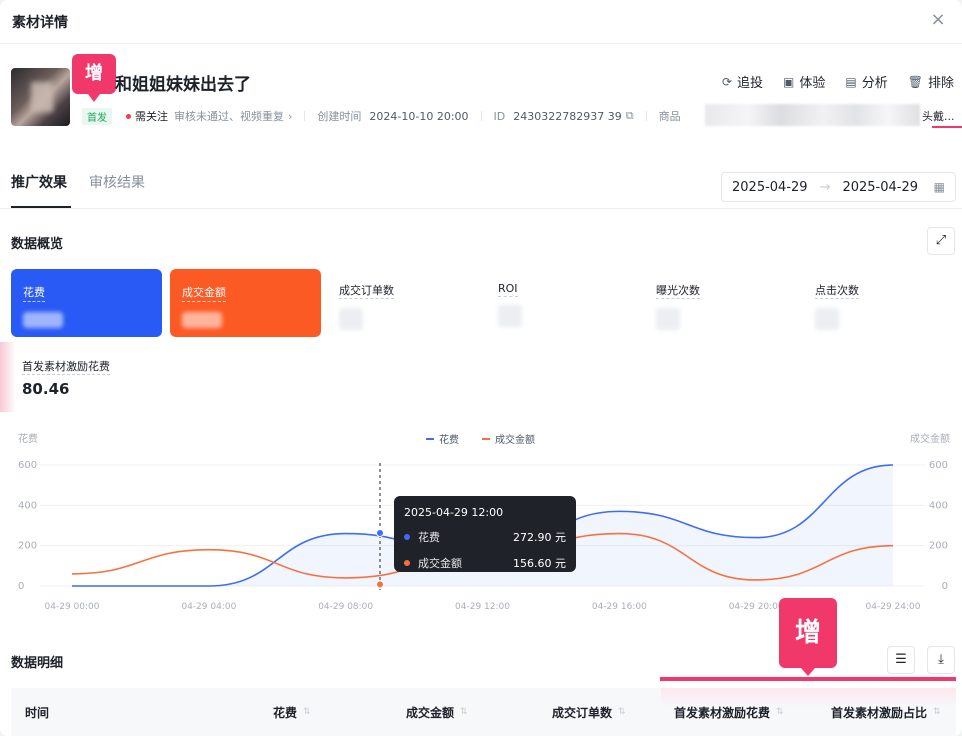 The width and height of the screenshot is (962, 736). Describe the element at coordinates (619, 607) in the screenshot. I see `x-tick-label: 04-29 16:00` at that location.